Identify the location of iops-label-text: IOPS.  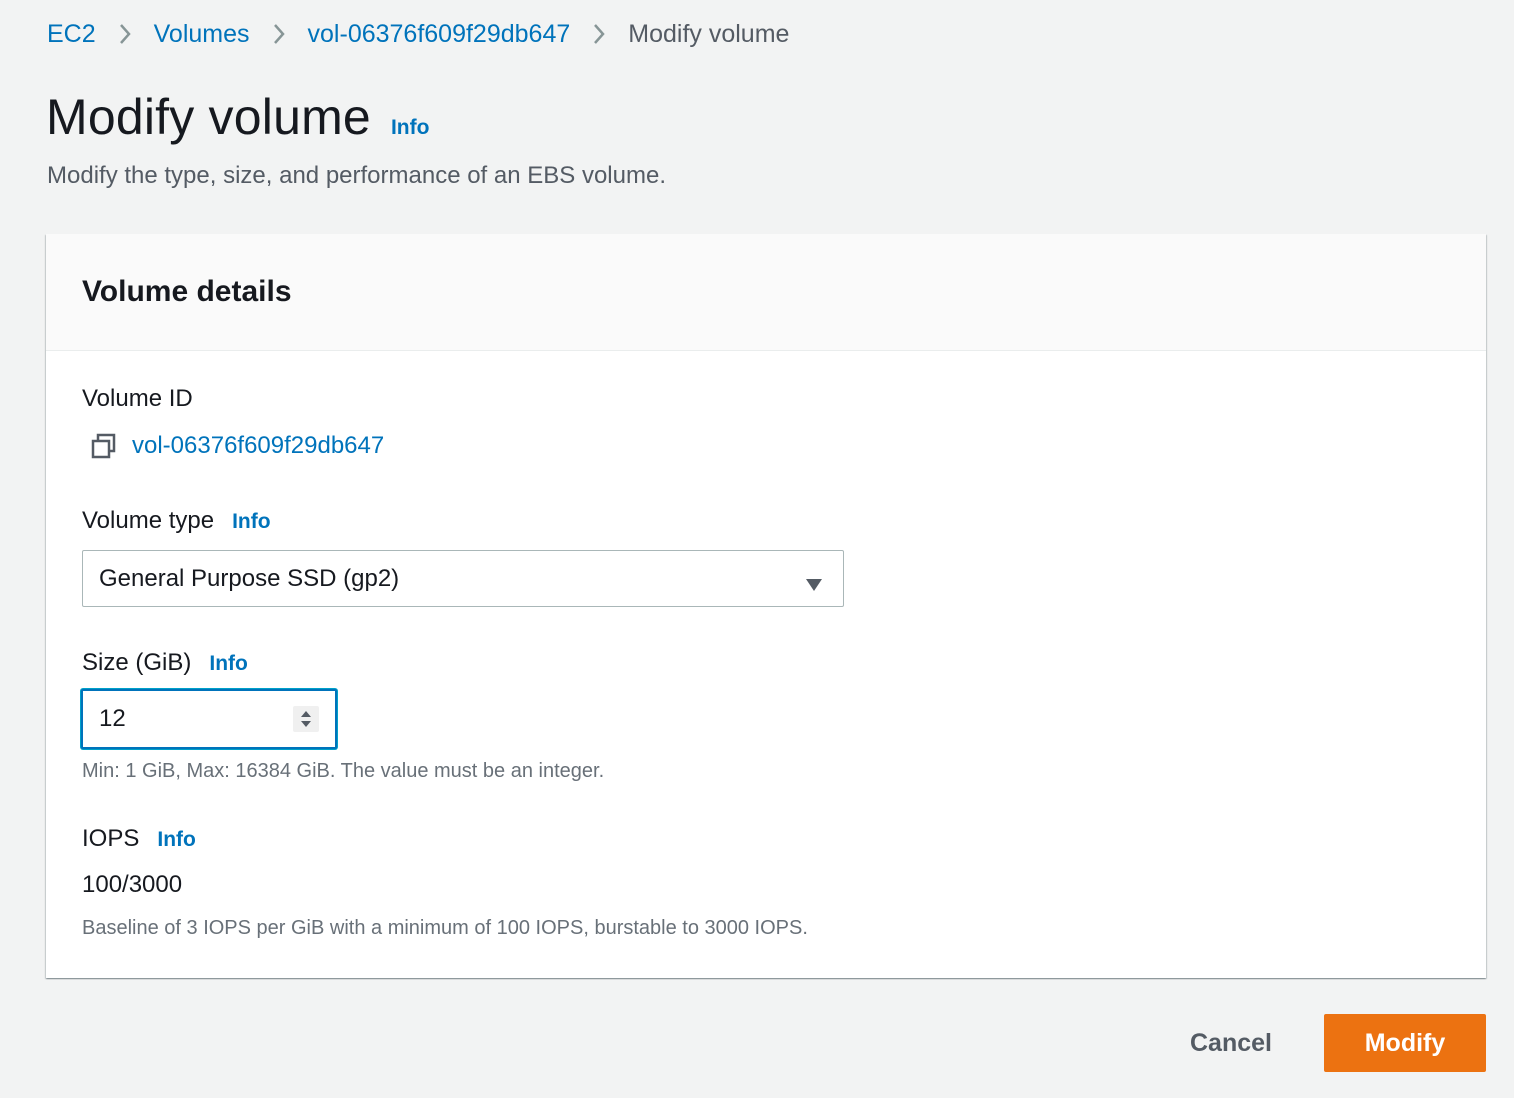
(111, 838).